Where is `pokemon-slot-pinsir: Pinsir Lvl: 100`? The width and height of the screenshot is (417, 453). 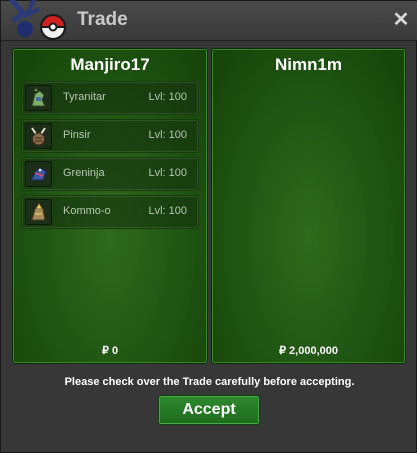 pokemon-slot-pinsir: Pinsir Lvl: 100 is located at coordinates (110, 136).